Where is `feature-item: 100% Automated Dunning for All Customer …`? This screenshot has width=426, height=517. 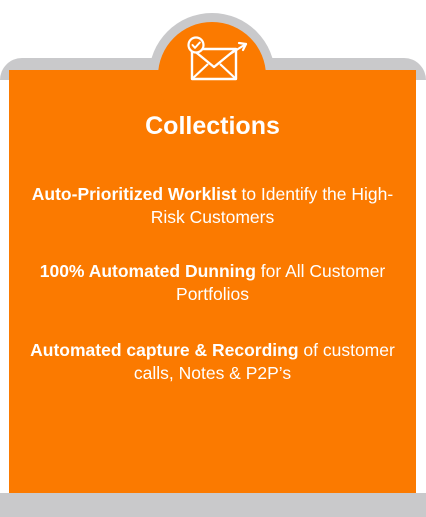 feature-item: 100% Automated Dunning for All Customer … is located at coordinates (212, 283).